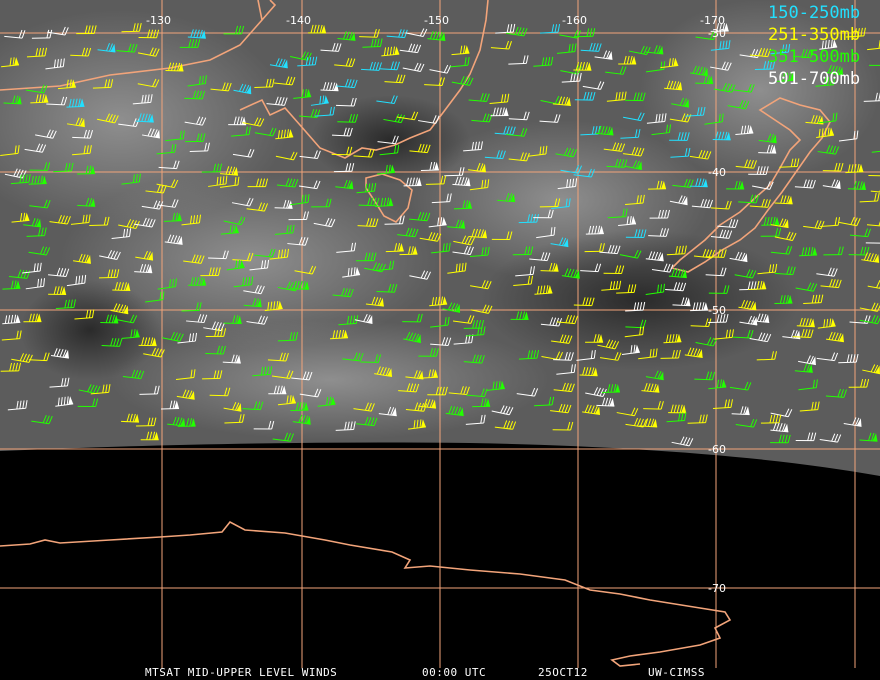 This screenshot has width=880, height=680. What do you see at coordinates (717, 172) in the screenshot?
I see `lat-label-40: -40` at bounding box center [717, 172].